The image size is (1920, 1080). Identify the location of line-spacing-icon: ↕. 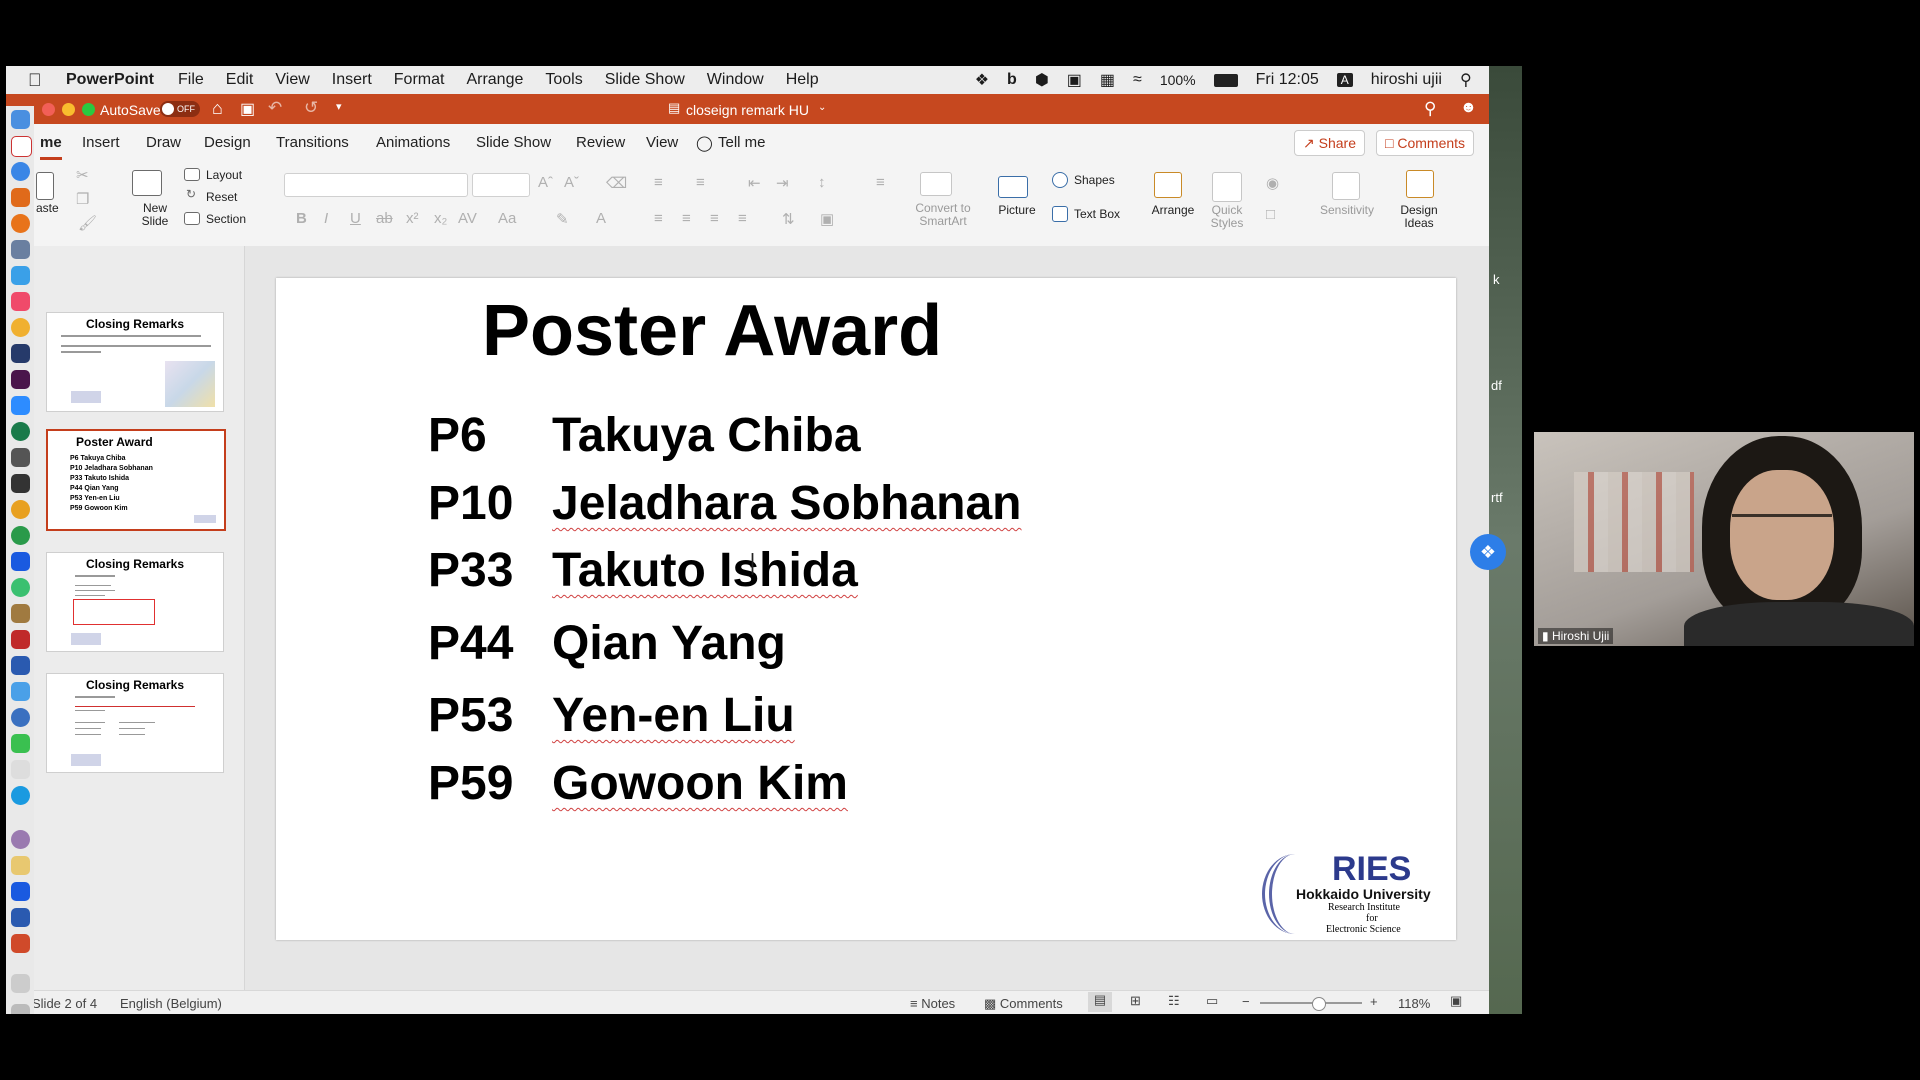
(822, 182).